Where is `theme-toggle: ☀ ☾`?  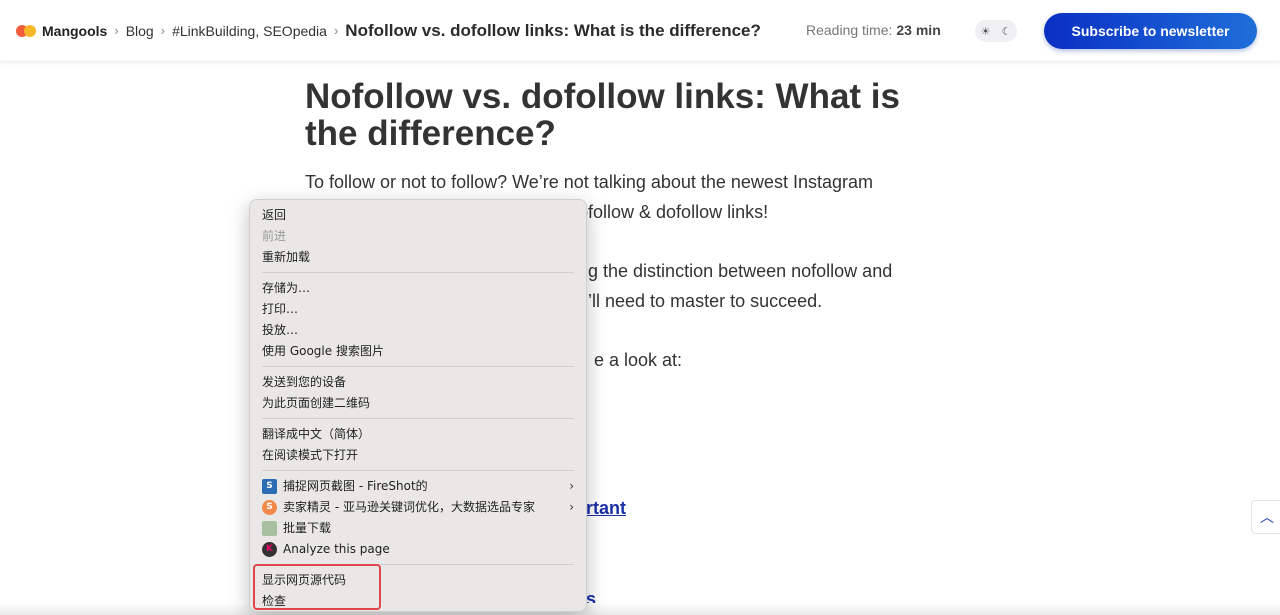
theme-toggle: ☀ ☾ is located at coordinates (996, 31).